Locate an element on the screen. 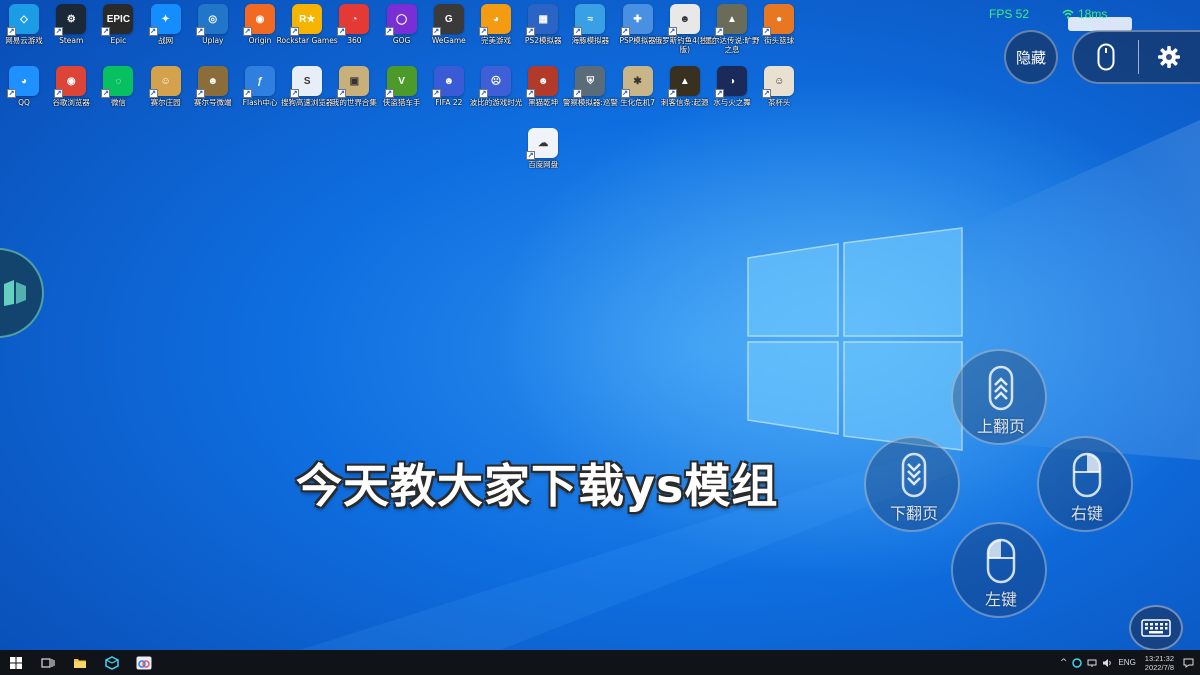 This screenshot has width=1200, height=675. poppy-playtime-icon: ☹ ↗ is located at coordinates (495, 82).